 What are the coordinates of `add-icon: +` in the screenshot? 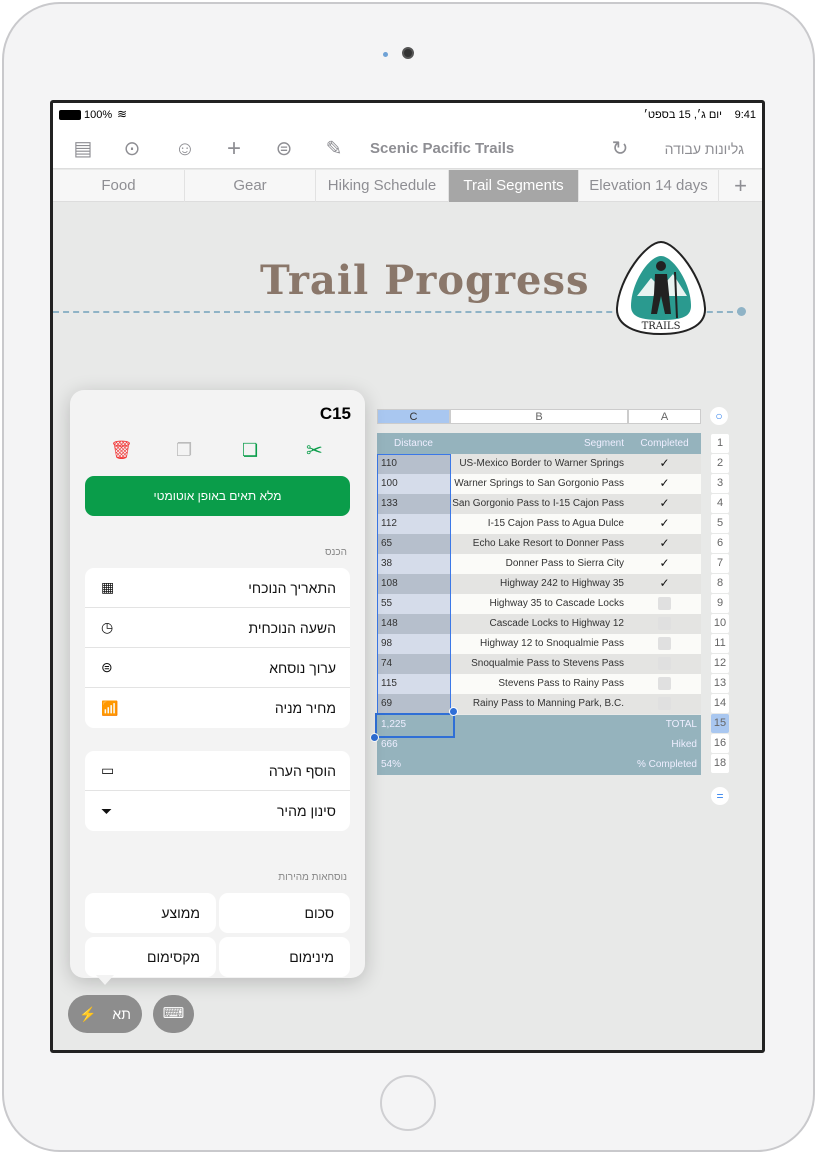 It's located at (234, 149).